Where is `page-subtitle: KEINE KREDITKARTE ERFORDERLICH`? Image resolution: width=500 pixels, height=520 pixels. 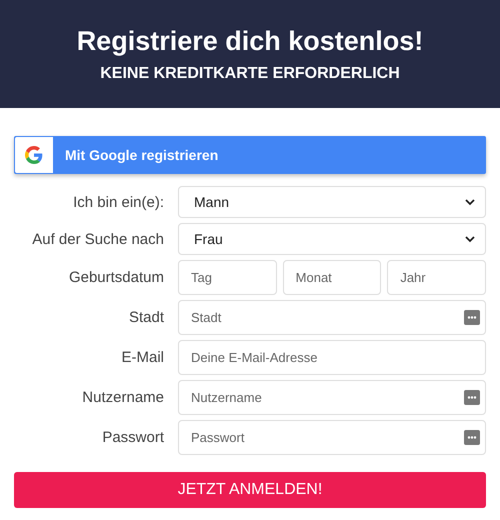
page-subtitle: KEINE KREDITKARTE ERFORDERLICH is located at coordinates (250, 73).